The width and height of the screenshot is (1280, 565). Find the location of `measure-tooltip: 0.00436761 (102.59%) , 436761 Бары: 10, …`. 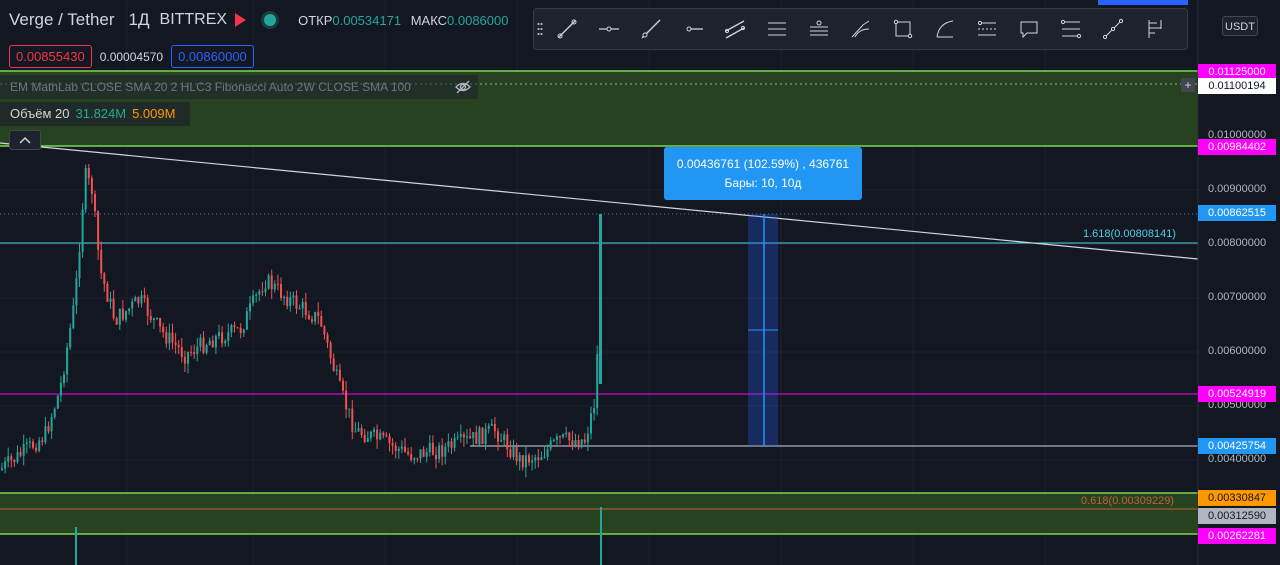

measure-tooltip: 0.00436761 (102.59%) , 436761 Бары: 10, … is located at coordinates (763, 173).